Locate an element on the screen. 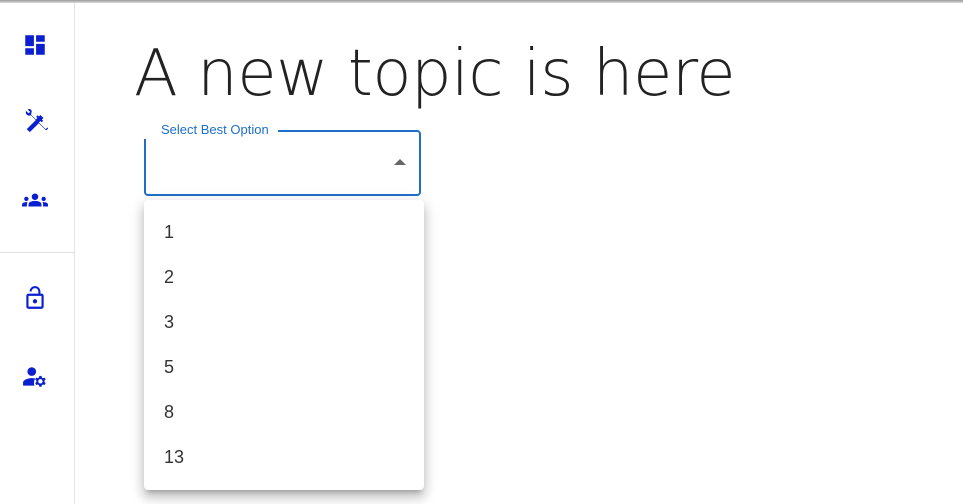 This screenshot has height=504, width=963. sidebar-item-user-settings is located at coordinates (35, 377).